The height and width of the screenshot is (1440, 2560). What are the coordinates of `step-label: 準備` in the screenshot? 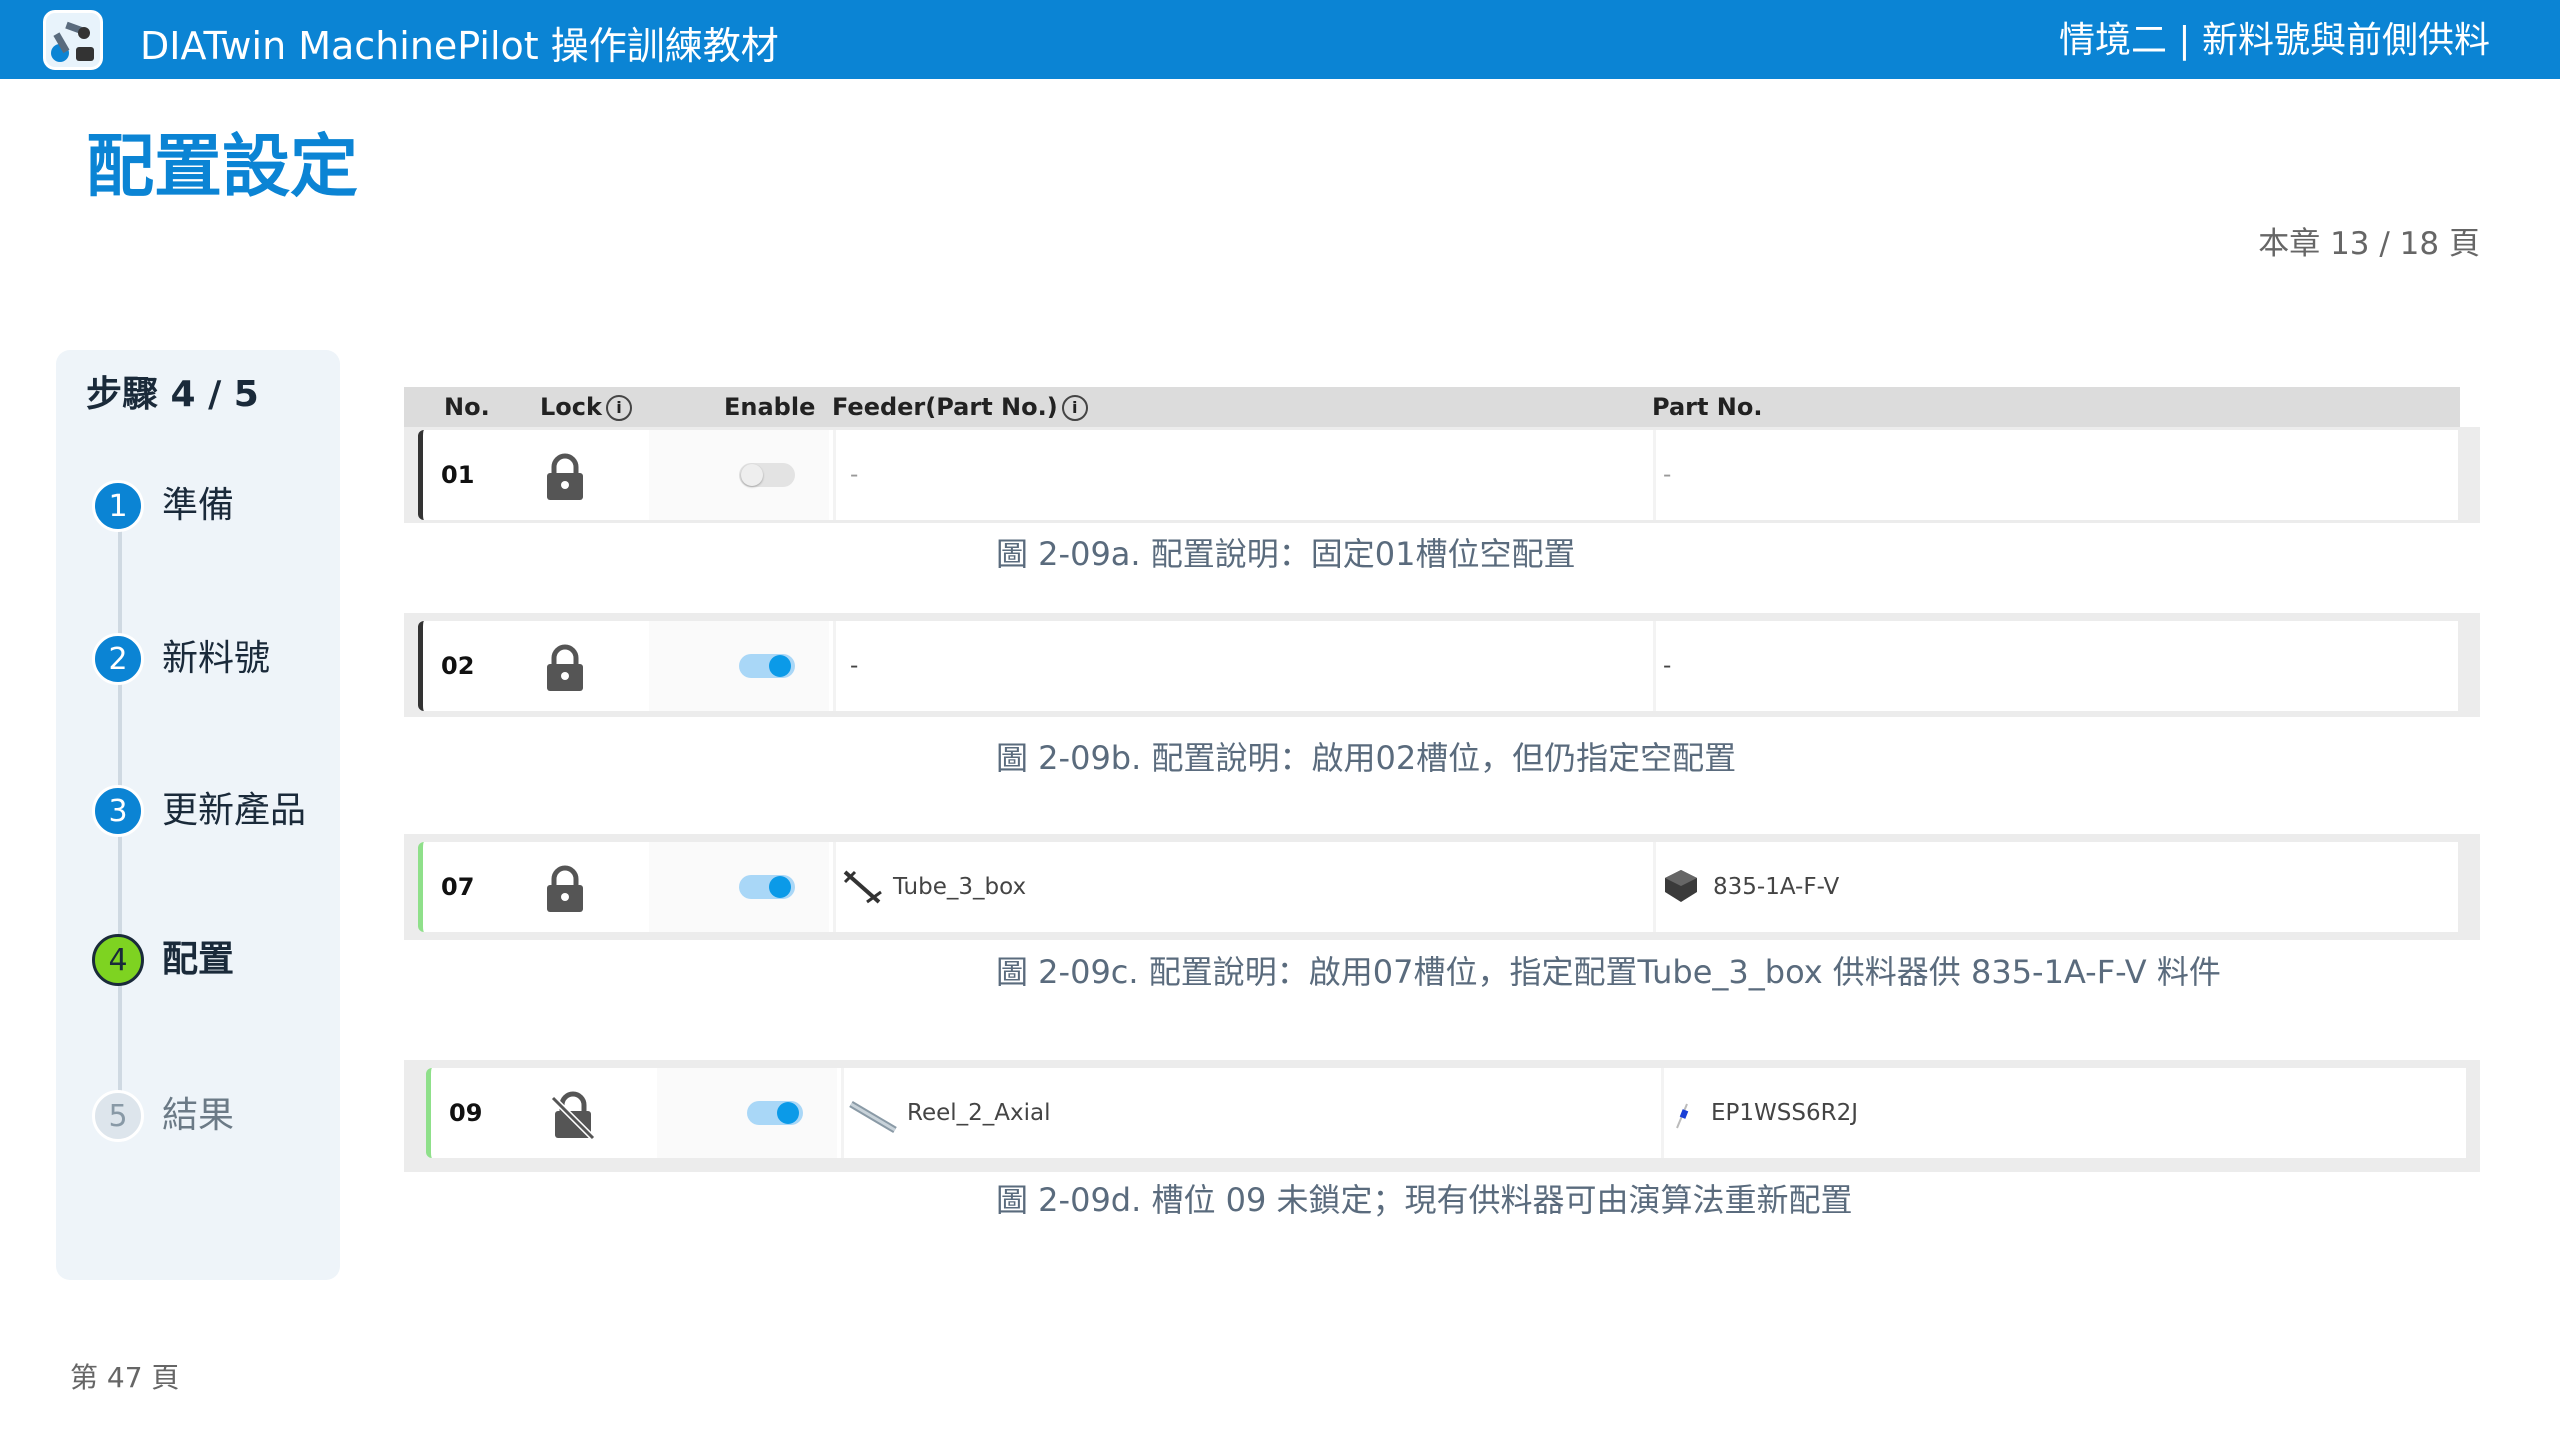 It's located at (198, 505).